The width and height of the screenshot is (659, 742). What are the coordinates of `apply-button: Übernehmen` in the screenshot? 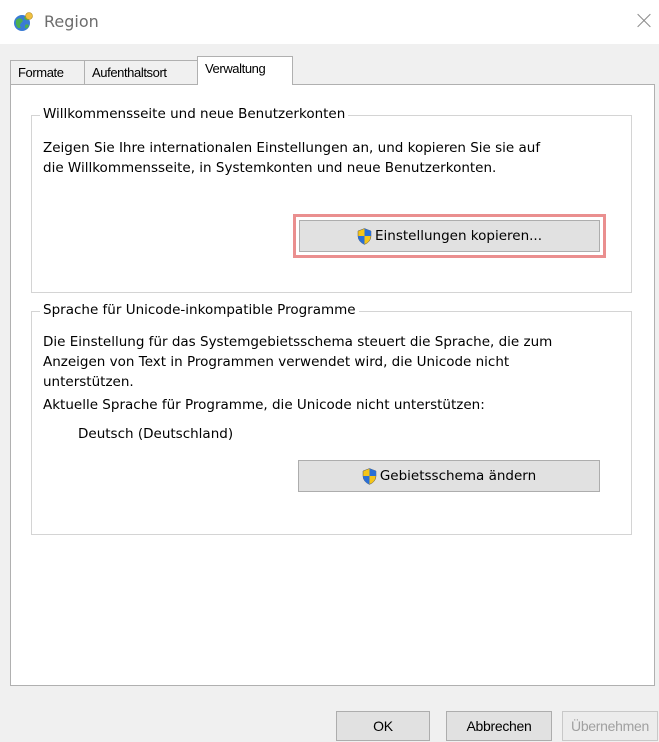 It's located at (610, 726).